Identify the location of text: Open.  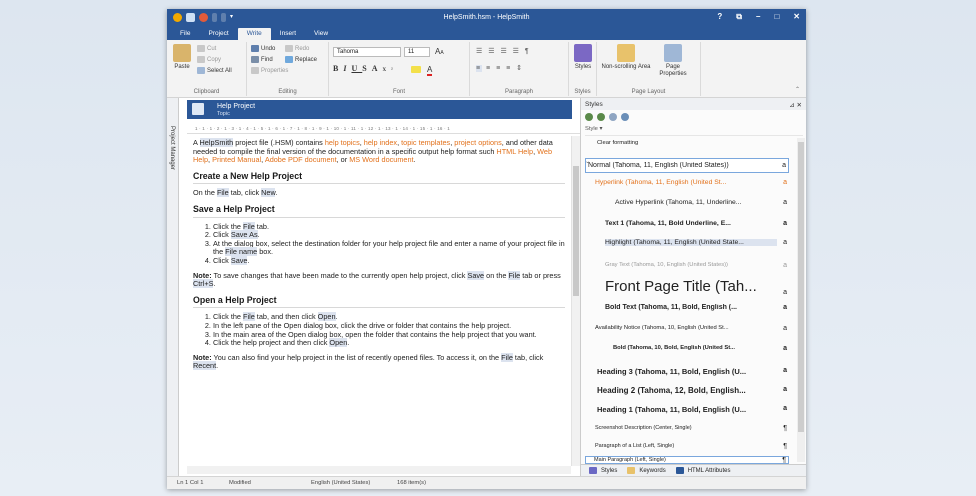
(338, 343).